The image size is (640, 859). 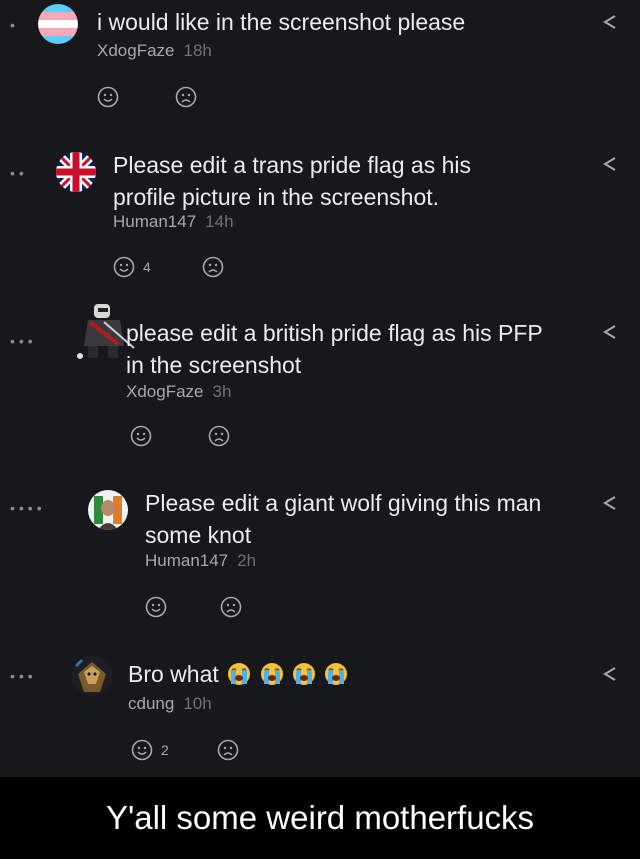 What do you see at coordinates (219, 221) in the screenshot?
I see `timestamp: 14h` at bounding box center [219, 221].